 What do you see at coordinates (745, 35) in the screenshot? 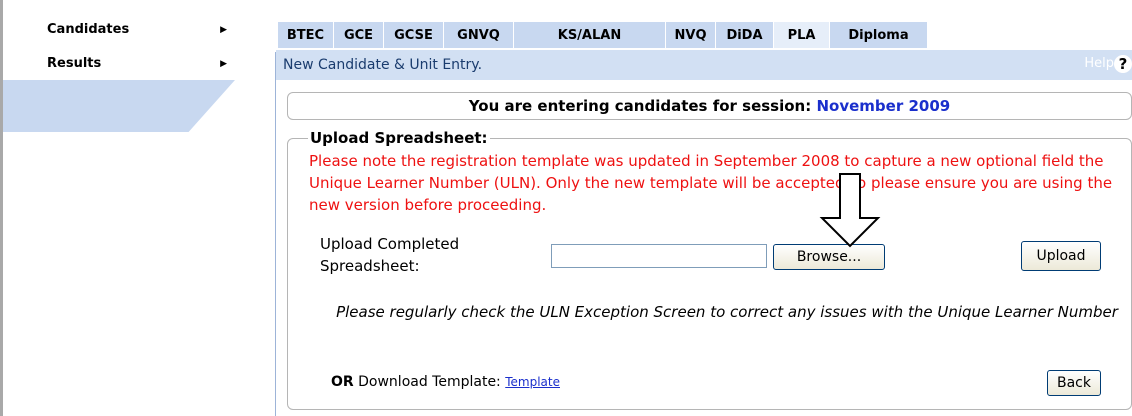
I see `tab-dida: DiDA` at bounding box center [745, 35].